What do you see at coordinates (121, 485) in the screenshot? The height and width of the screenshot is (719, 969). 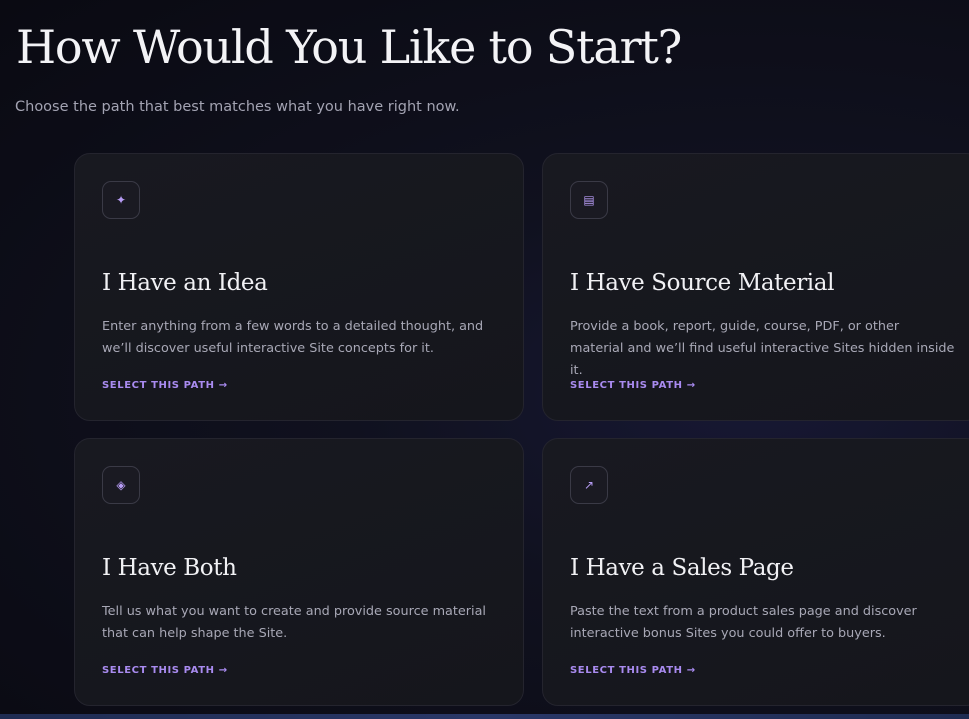 I see `diamond-icon: ◈` at bounding box center [121, 485].